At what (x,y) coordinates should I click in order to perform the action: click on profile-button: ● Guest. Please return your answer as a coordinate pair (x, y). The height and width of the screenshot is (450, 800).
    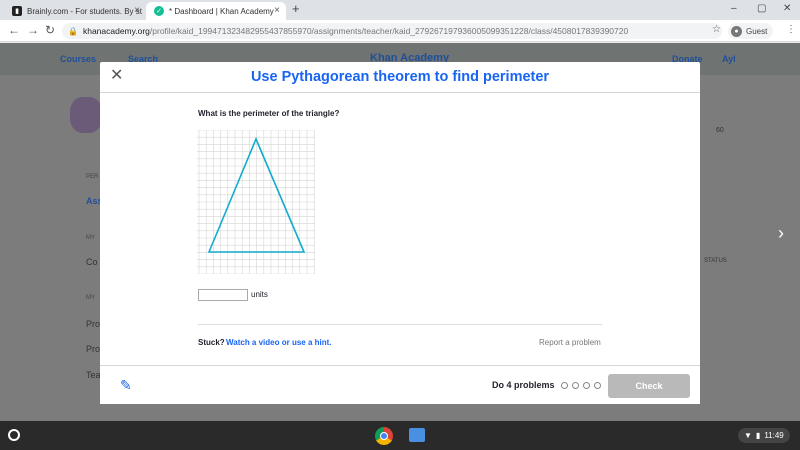
    Looking at the image, I should click on (751, 31).